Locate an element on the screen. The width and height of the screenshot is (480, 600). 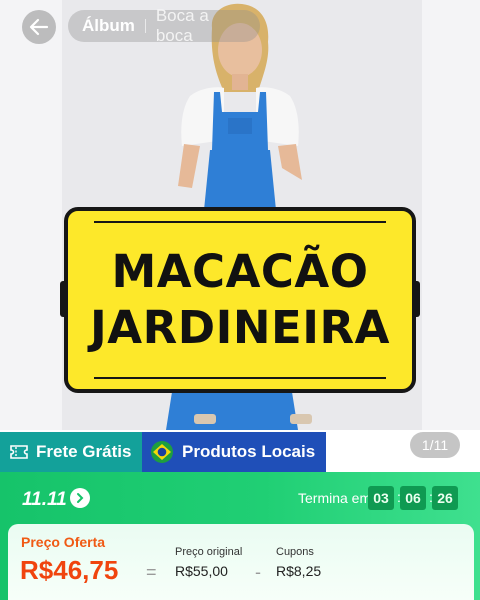
timer-label: Termina em is located at coordinates (335, 498).